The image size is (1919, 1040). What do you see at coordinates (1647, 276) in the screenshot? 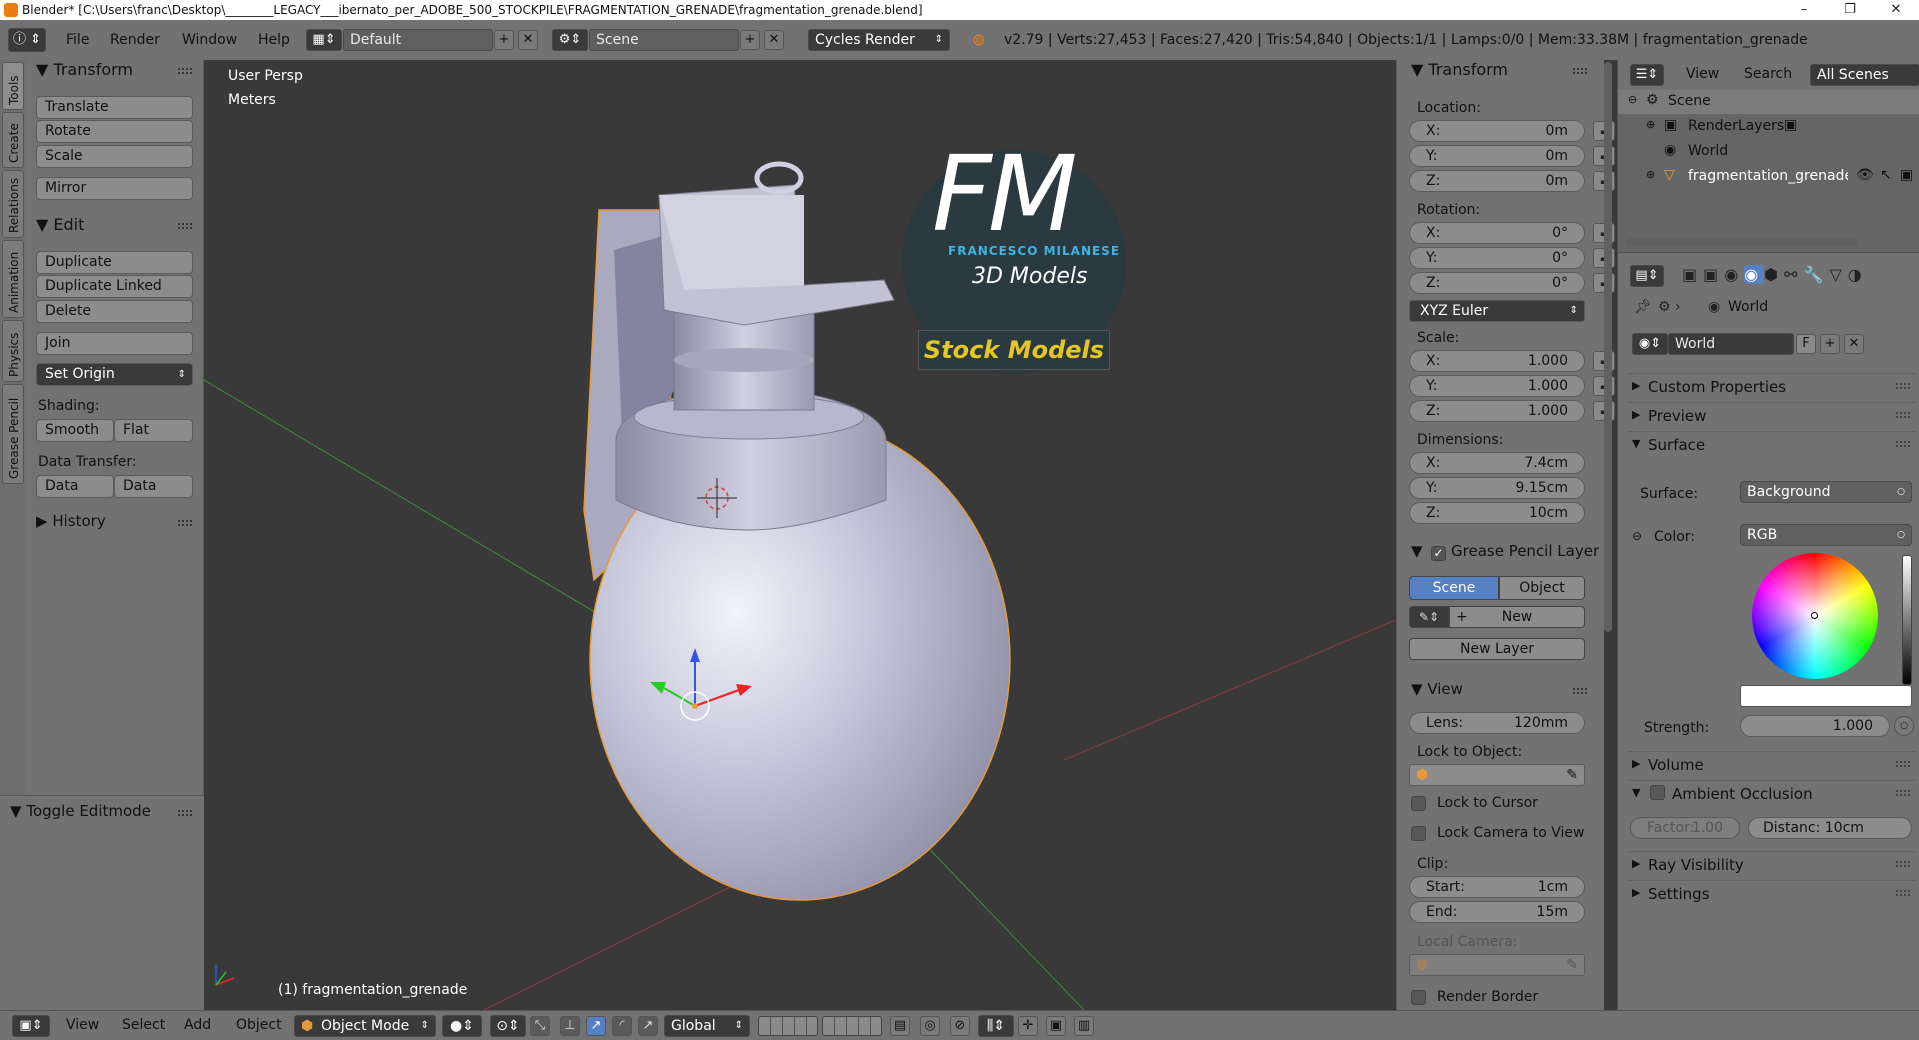
I see `editor-type-properties-icon: ▤⇕` at bounding box center [1647, 276].